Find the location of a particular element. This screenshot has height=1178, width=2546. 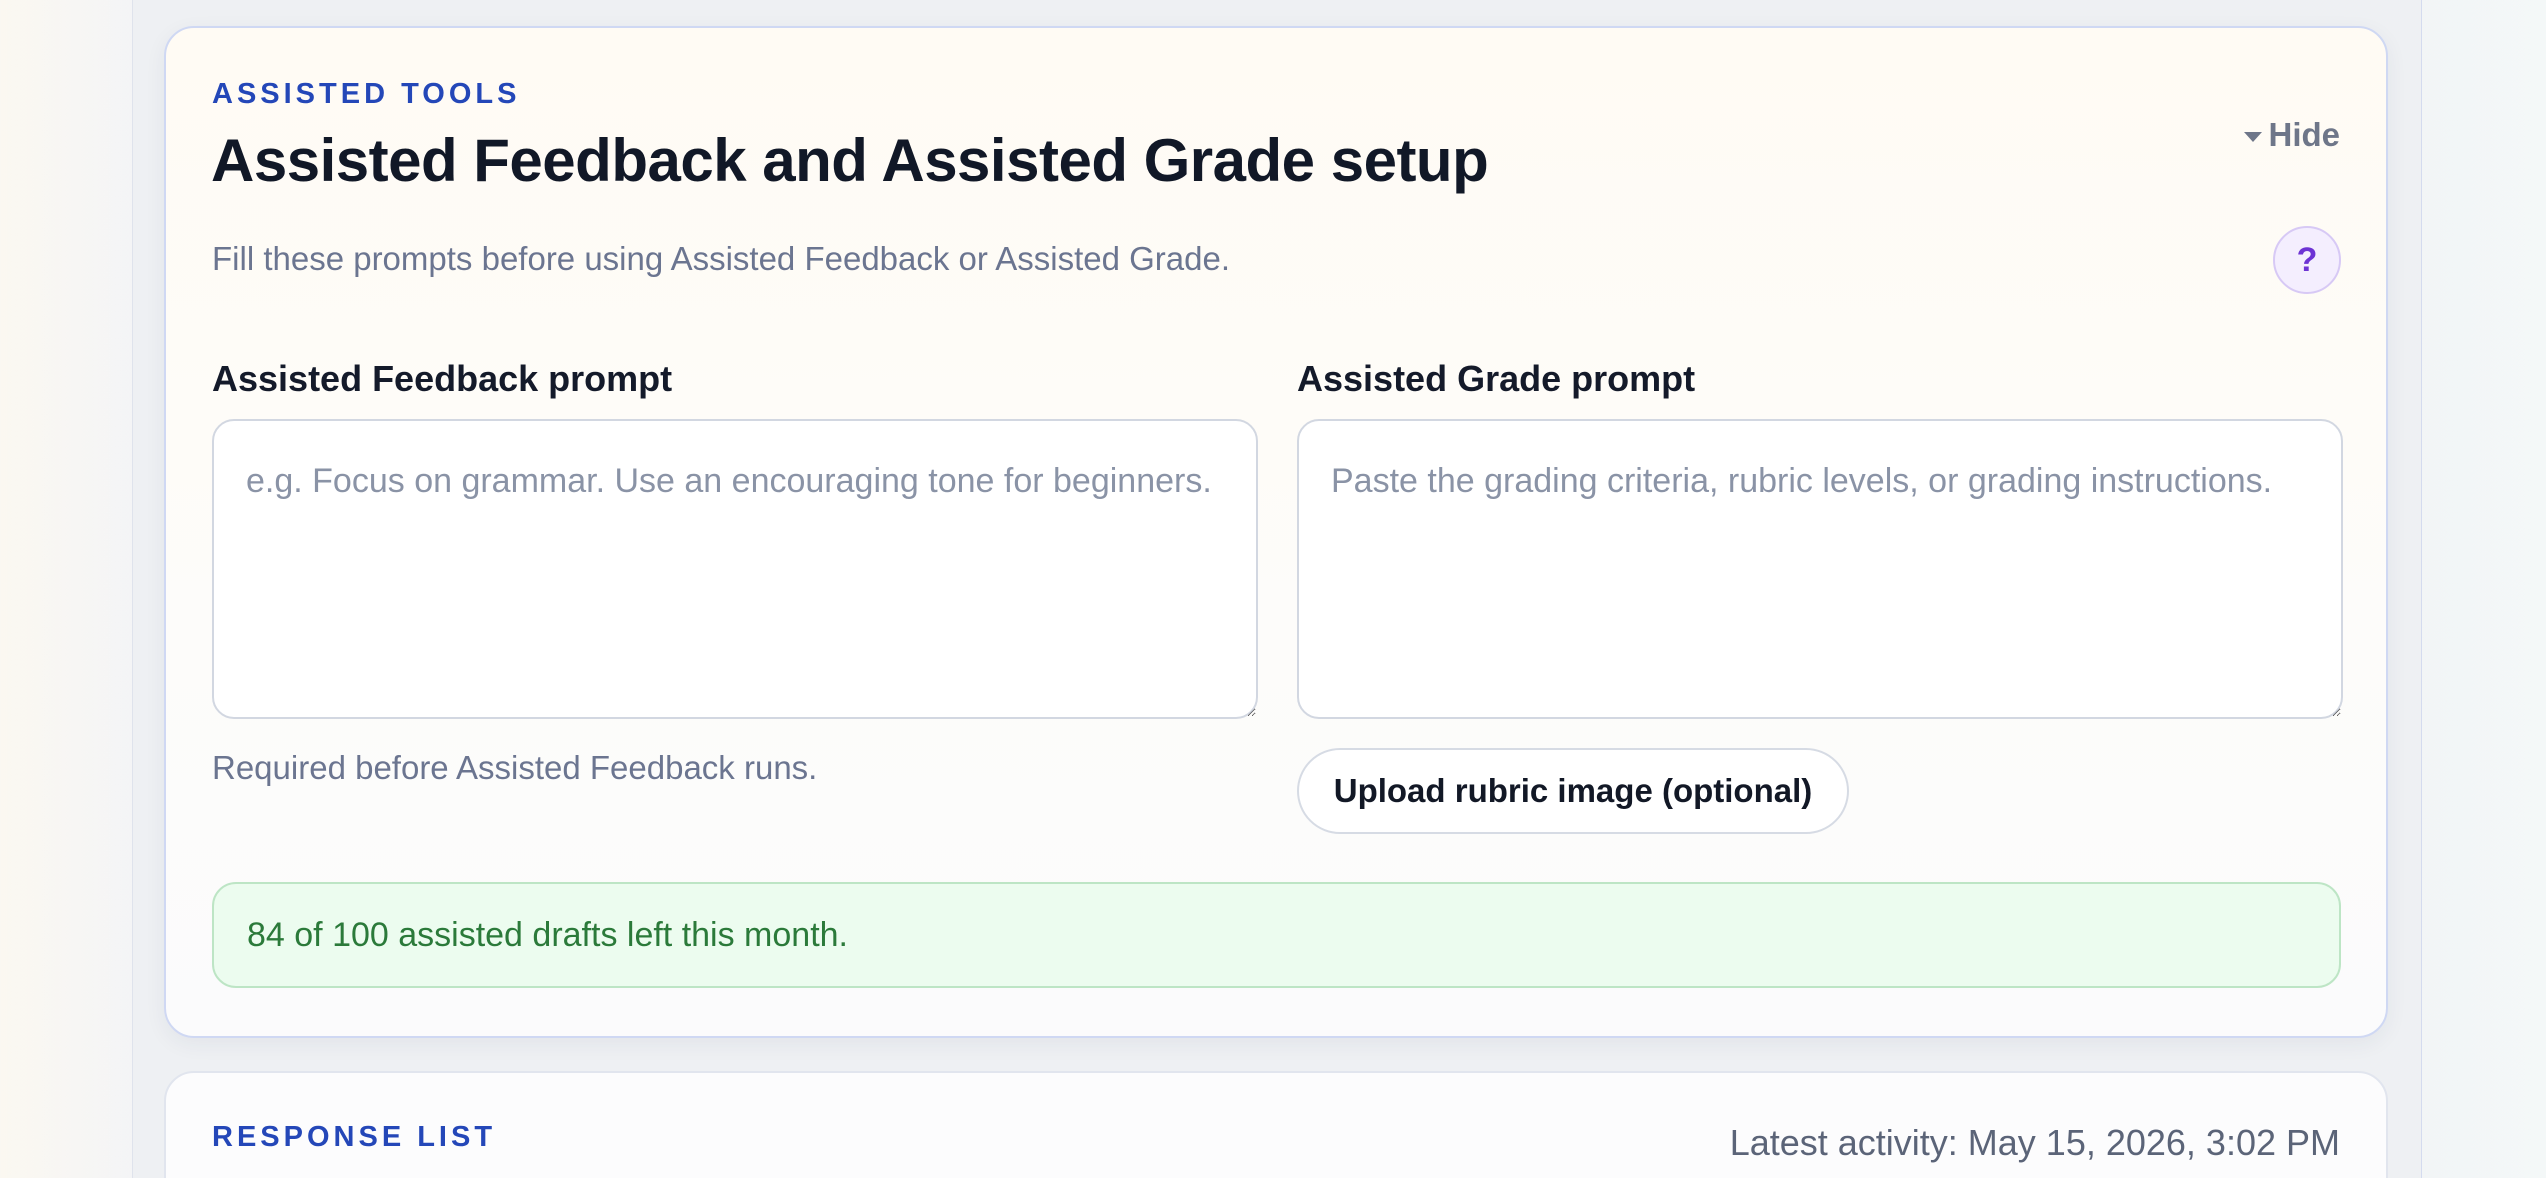

hide-label: Hide is located at coordinates (2304, 134).